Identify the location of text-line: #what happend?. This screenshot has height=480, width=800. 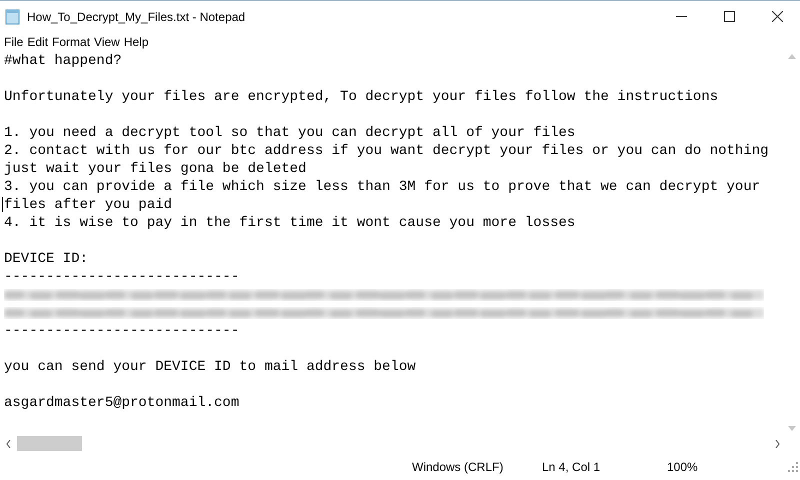
(63, 61).